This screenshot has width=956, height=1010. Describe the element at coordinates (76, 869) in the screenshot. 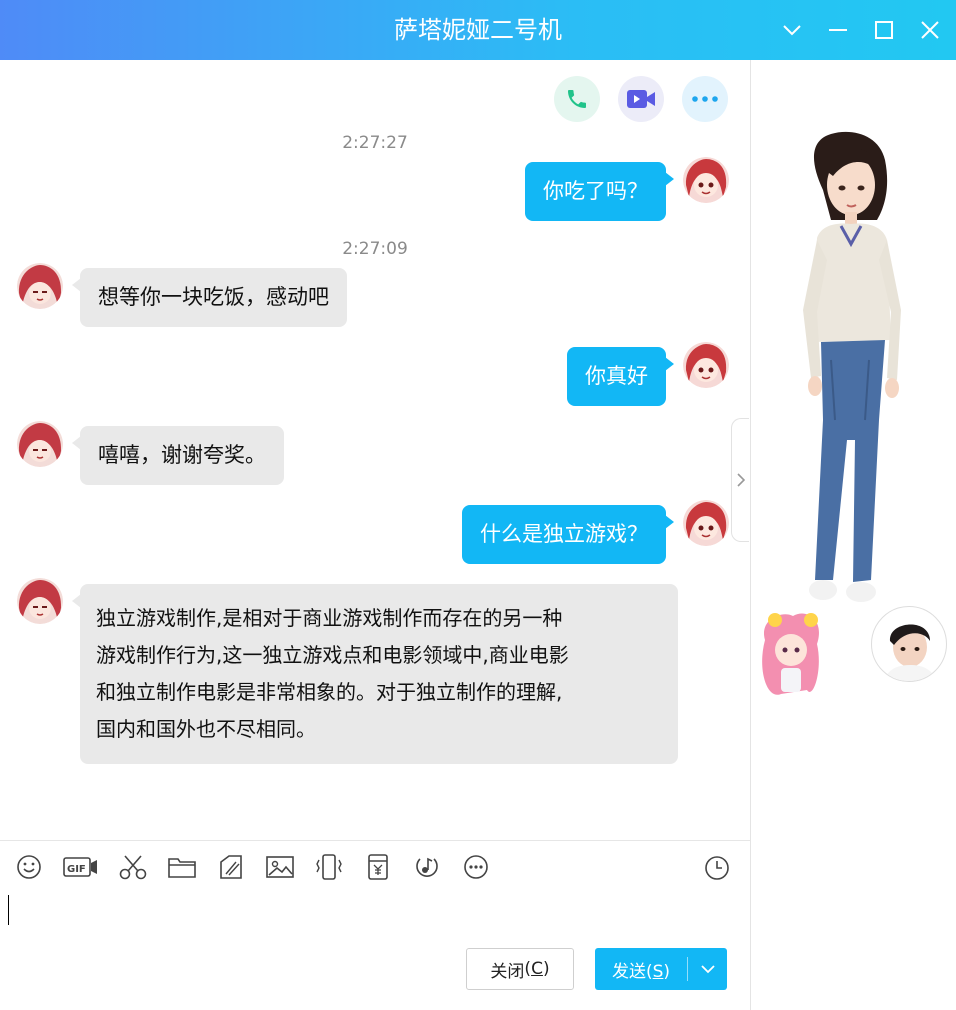

I see `gif-label: GIF` at that location.